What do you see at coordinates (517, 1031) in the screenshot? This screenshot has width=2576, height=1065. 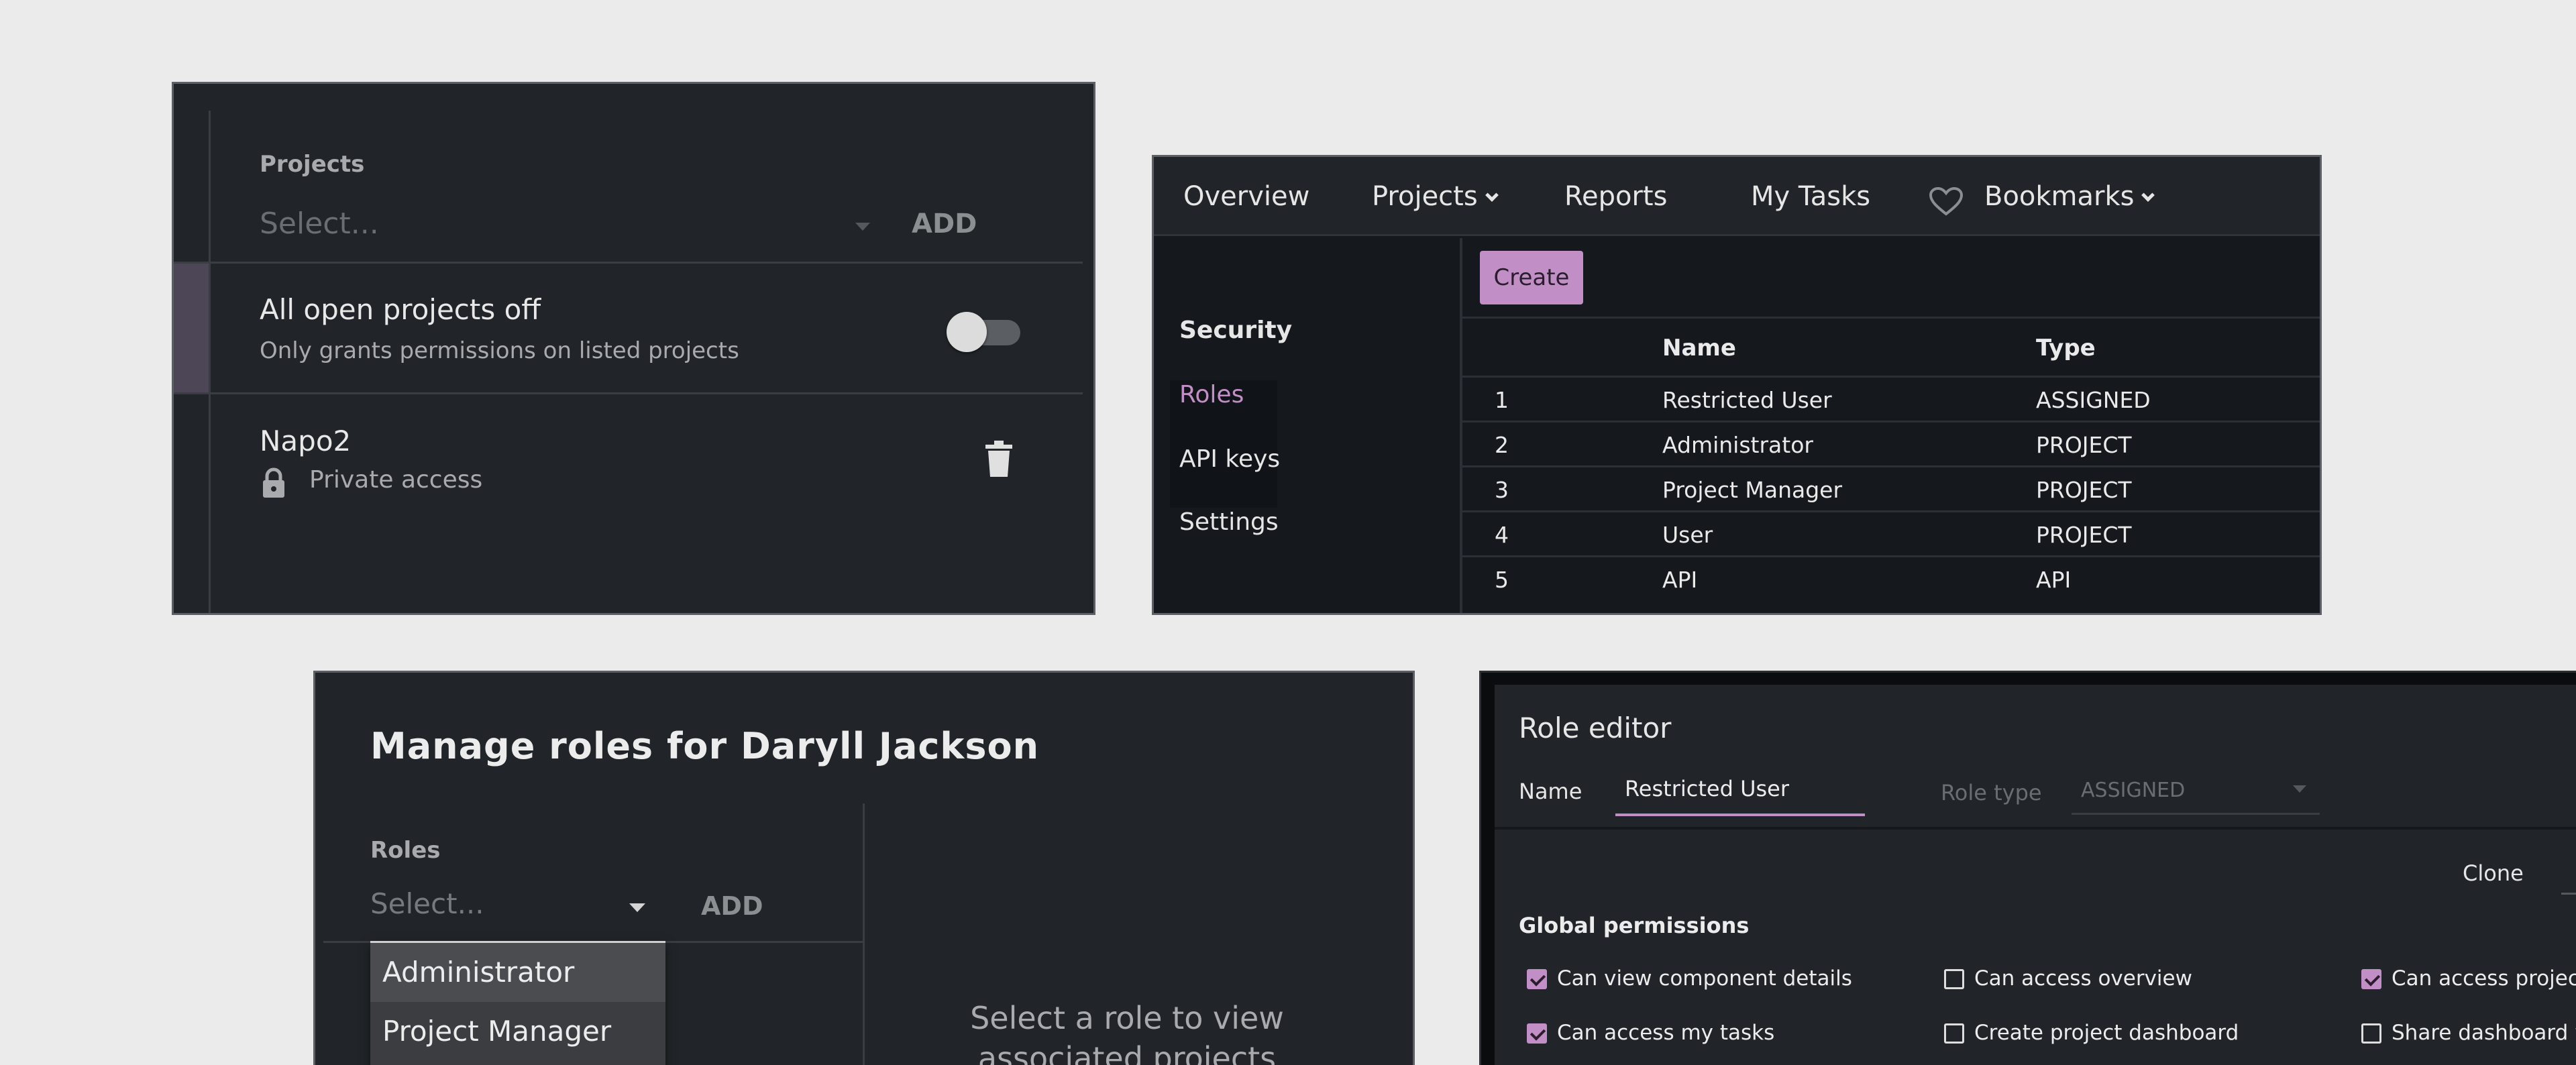 I see `dropdown-option: Project Manager` at bounding box center [517, 1031].